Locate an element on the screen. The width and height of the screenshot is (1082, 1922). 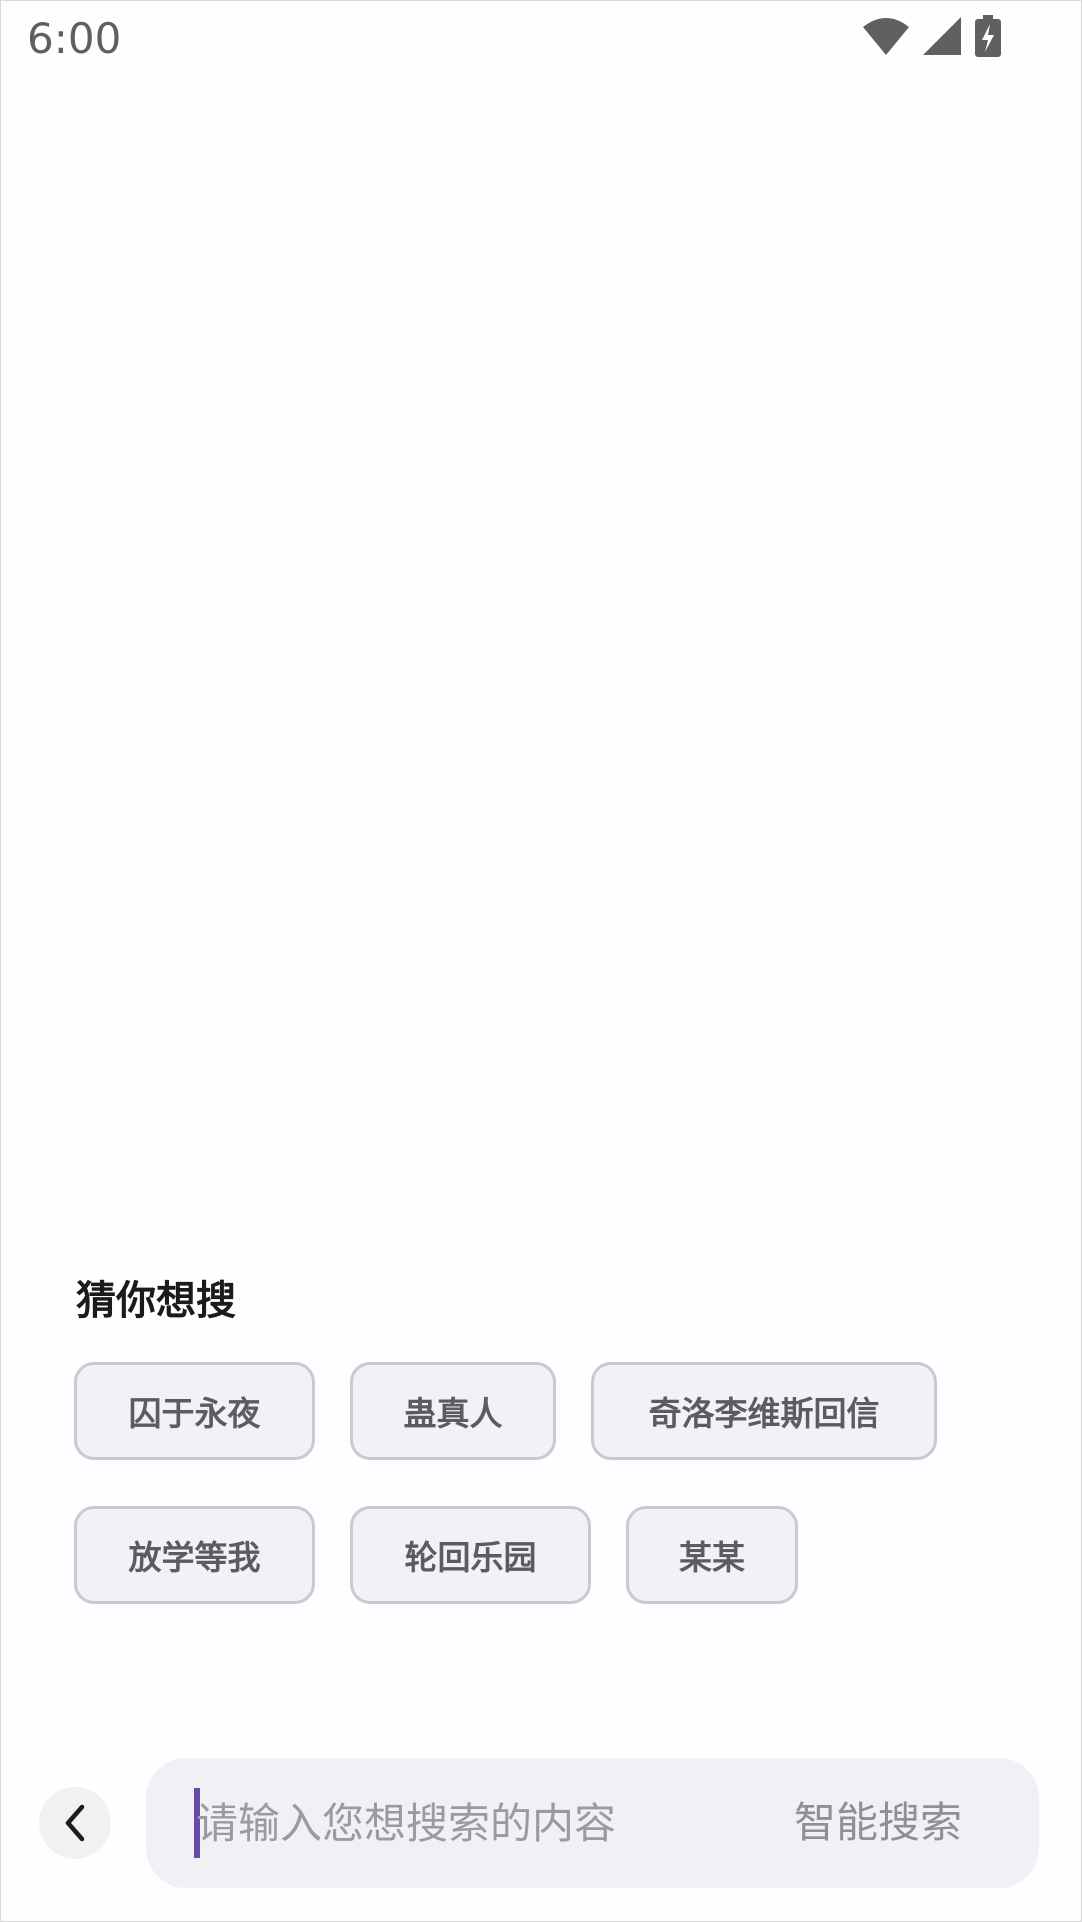
smart-search-button: 智能搜索 is located at coordinates (878, 1823).